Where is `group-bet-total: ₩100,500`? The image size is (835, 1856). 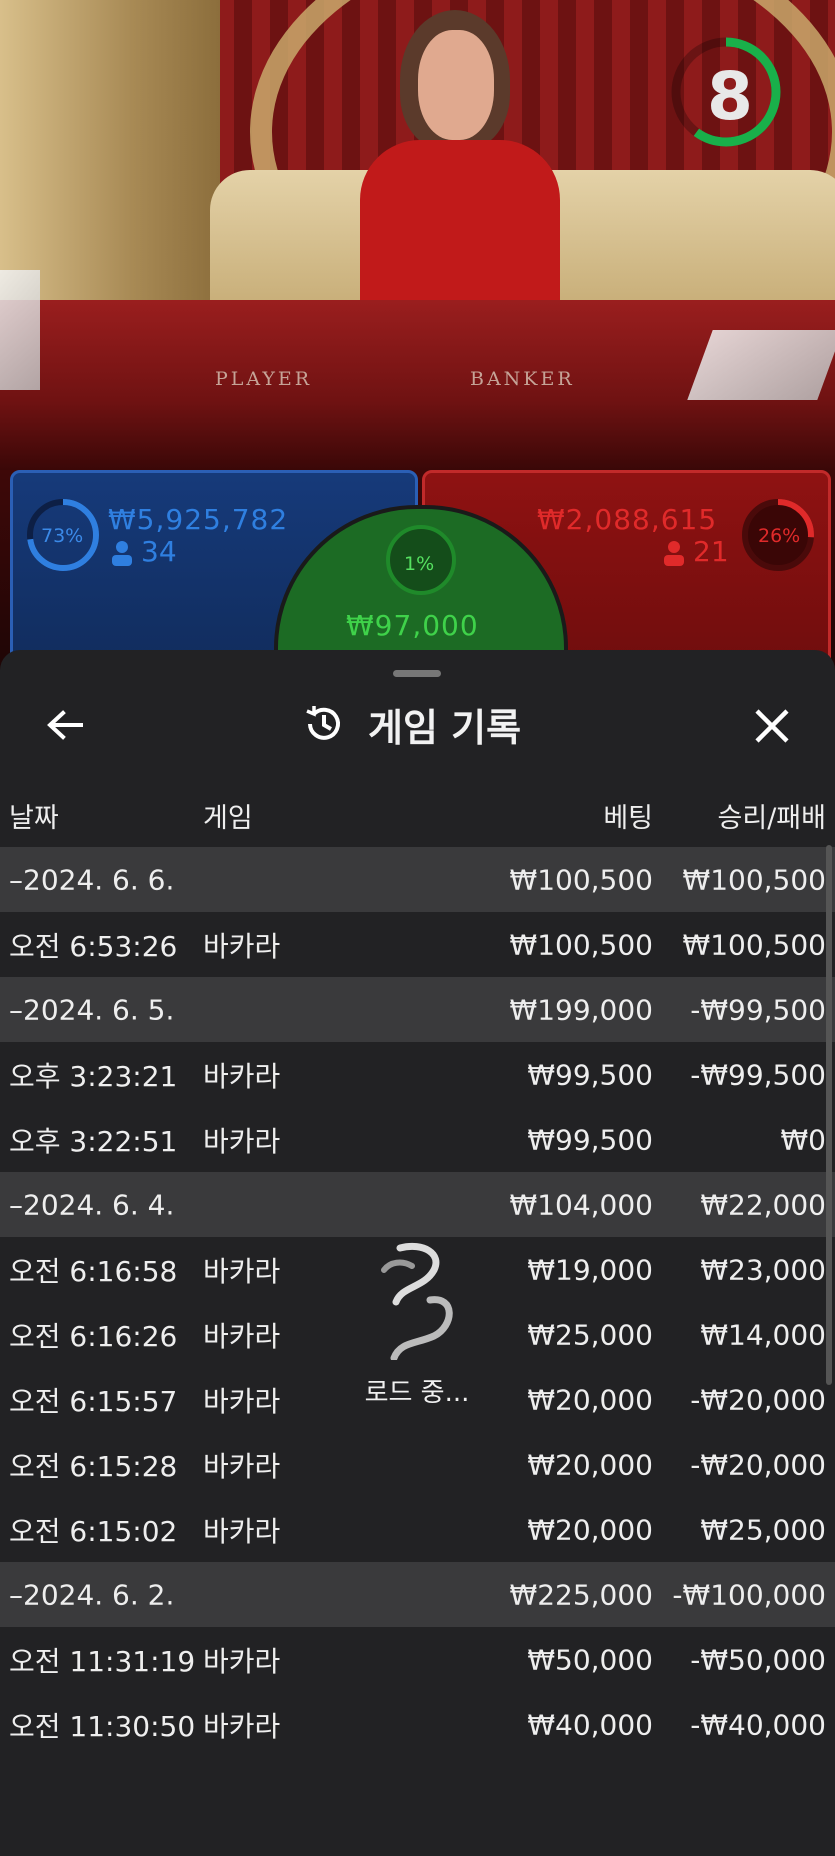
group-bet-total: ₩100,500 is located at coordinates (581, 879).